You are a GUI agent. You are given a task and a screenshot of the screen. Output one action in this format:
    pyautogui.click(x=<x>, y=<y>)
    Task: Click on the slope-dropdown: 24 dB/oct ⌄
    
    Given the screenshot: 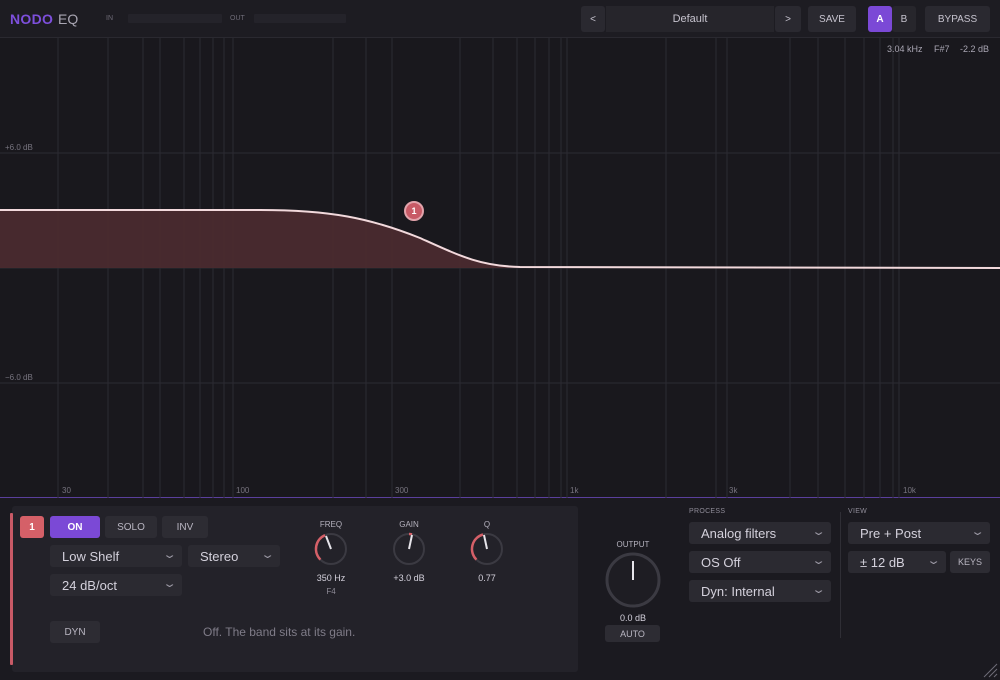 What is the action you would take?
    pyautogui.click(x=116, y=585)
    